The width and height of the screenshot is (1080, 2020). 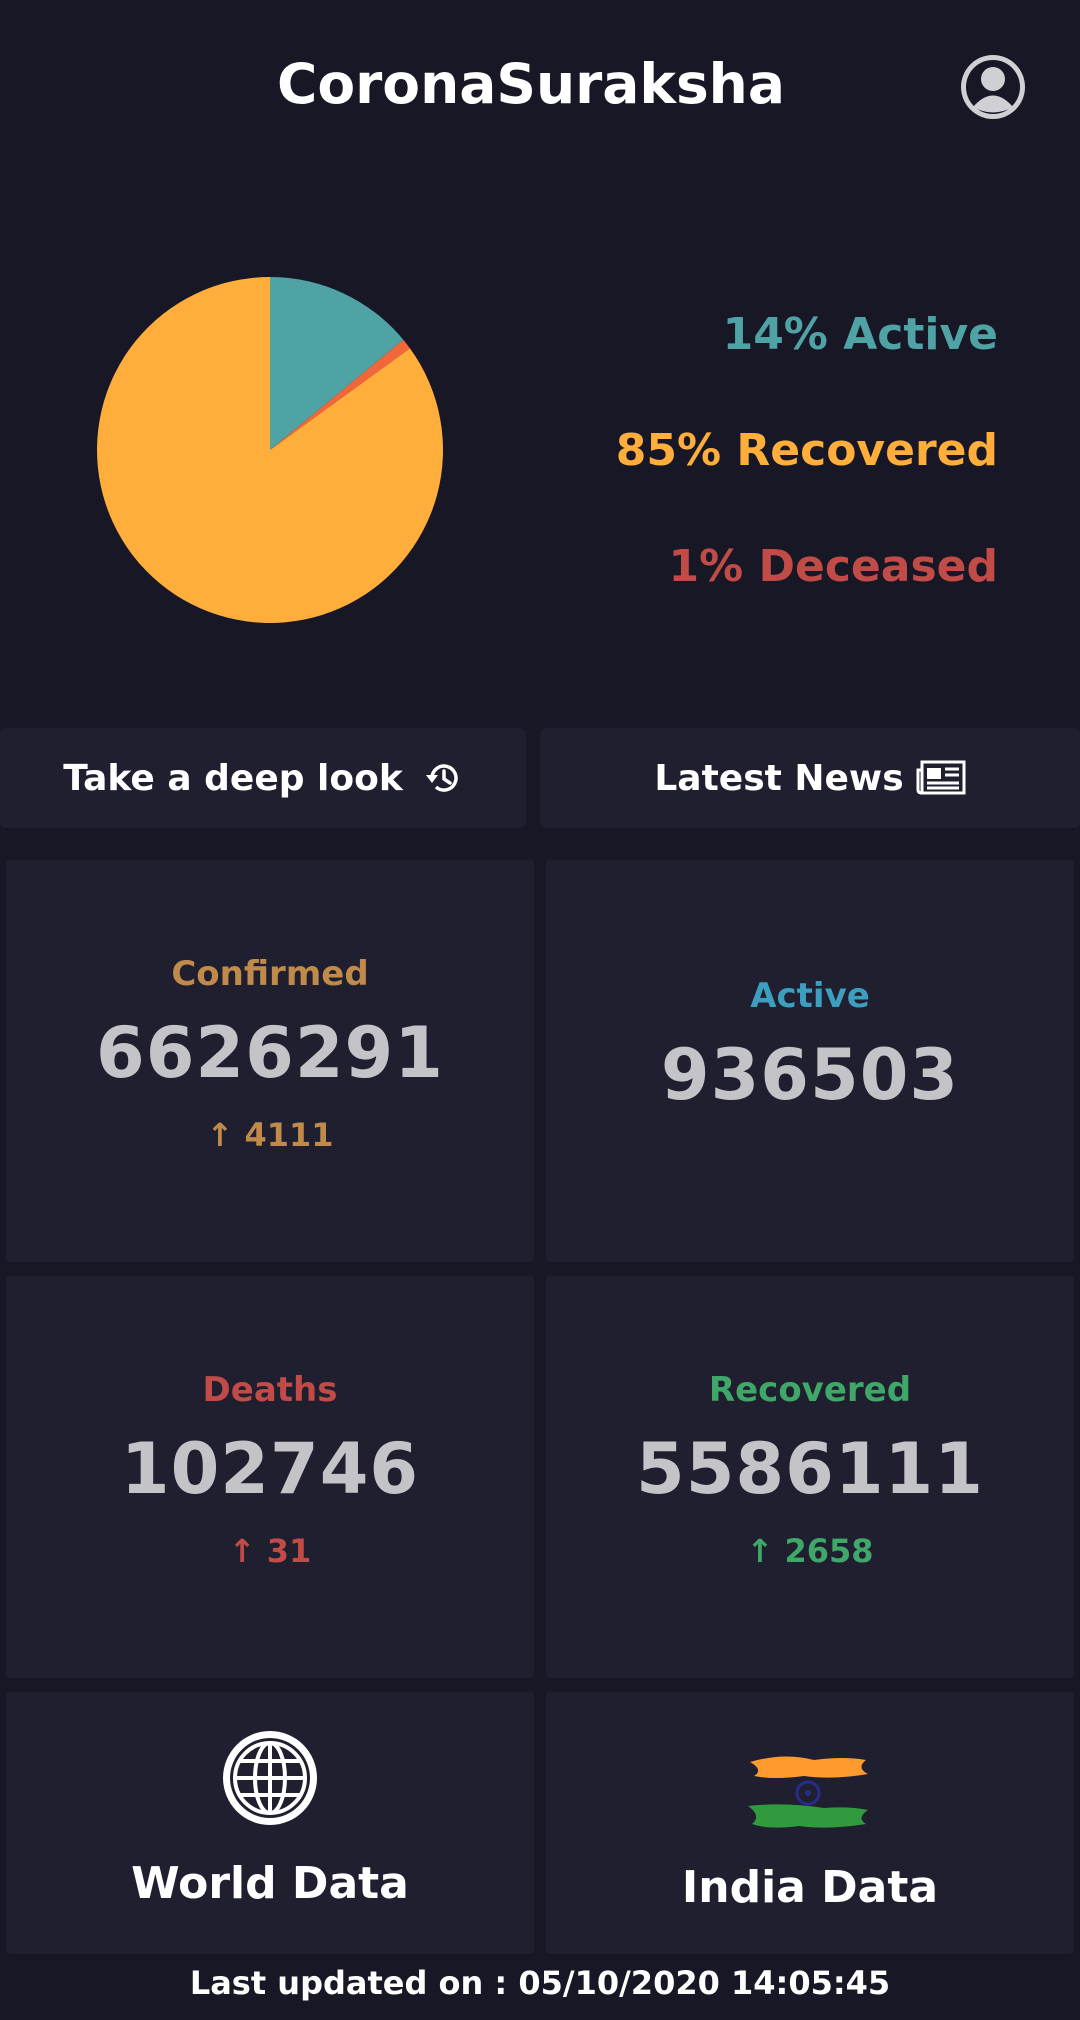 What do you see at coordinates (540, 1983) in the screenshot?
I see `last-updated: Last updated on : 05/10/2020 14:05:45` at bounding box center [540, 1983].